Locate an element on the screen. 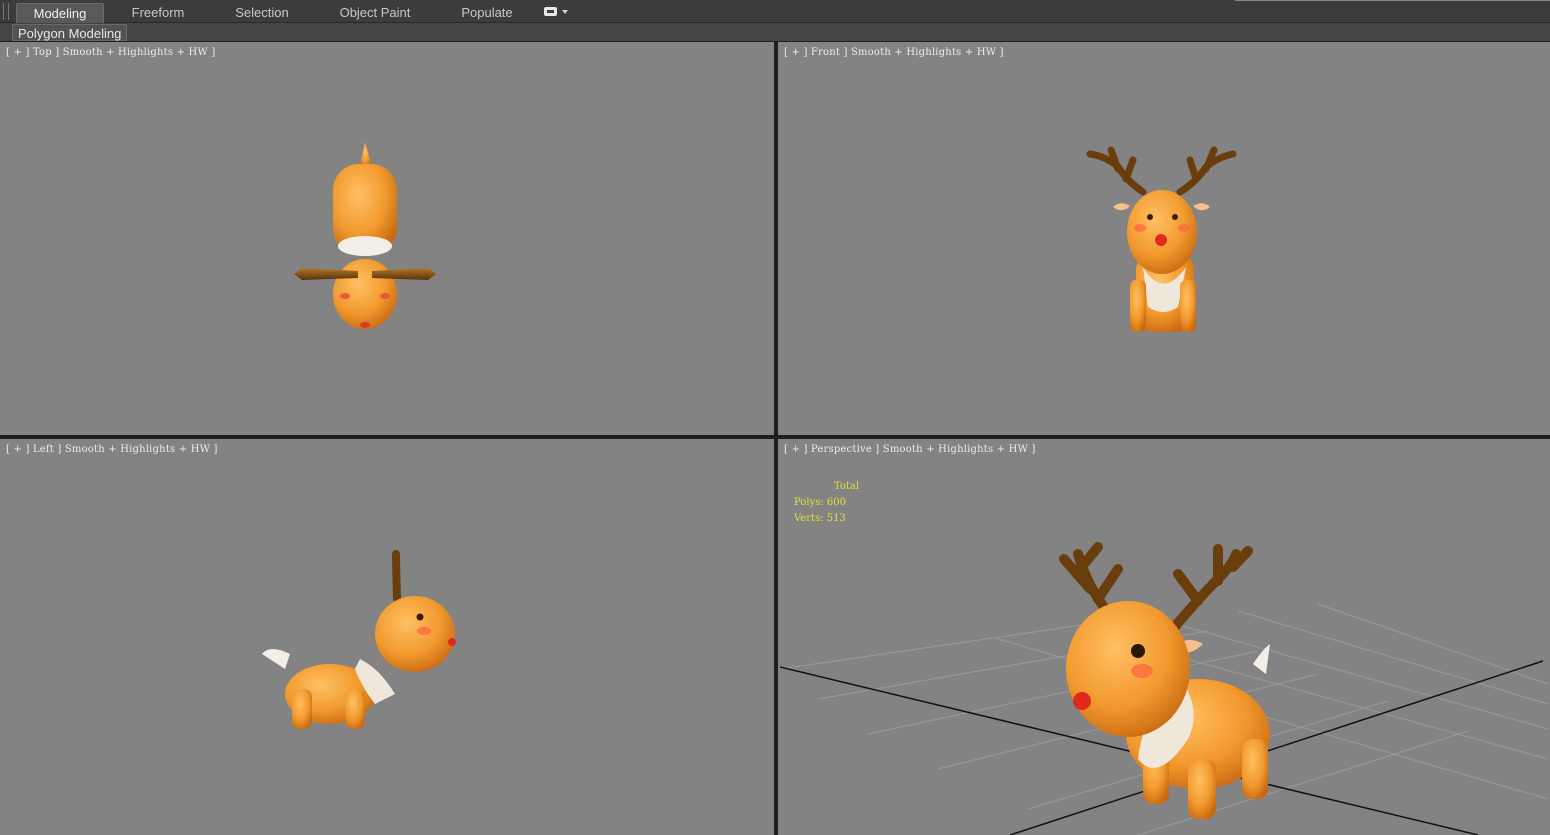  tab-object-paint: Object Paint is located at coordinates (375, 13).